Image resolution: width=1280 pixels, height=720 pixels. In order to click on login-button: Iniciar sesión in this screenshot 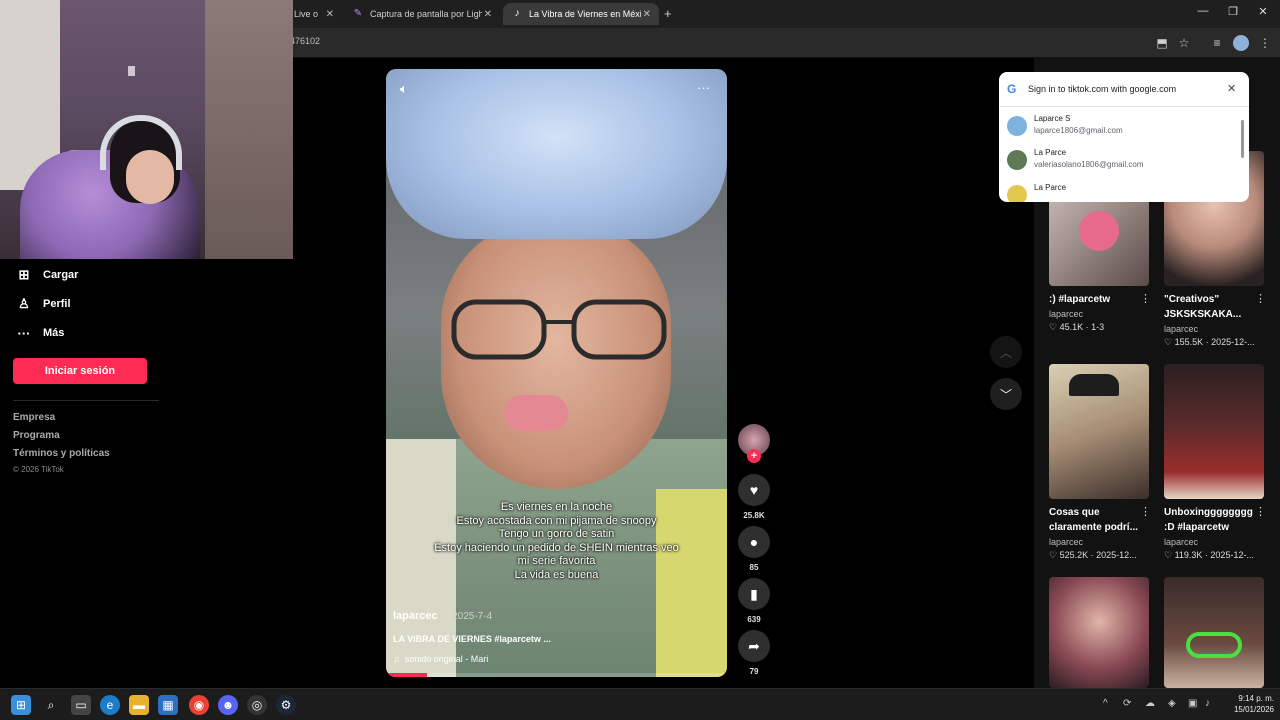, I will do `click(80, 371)`.